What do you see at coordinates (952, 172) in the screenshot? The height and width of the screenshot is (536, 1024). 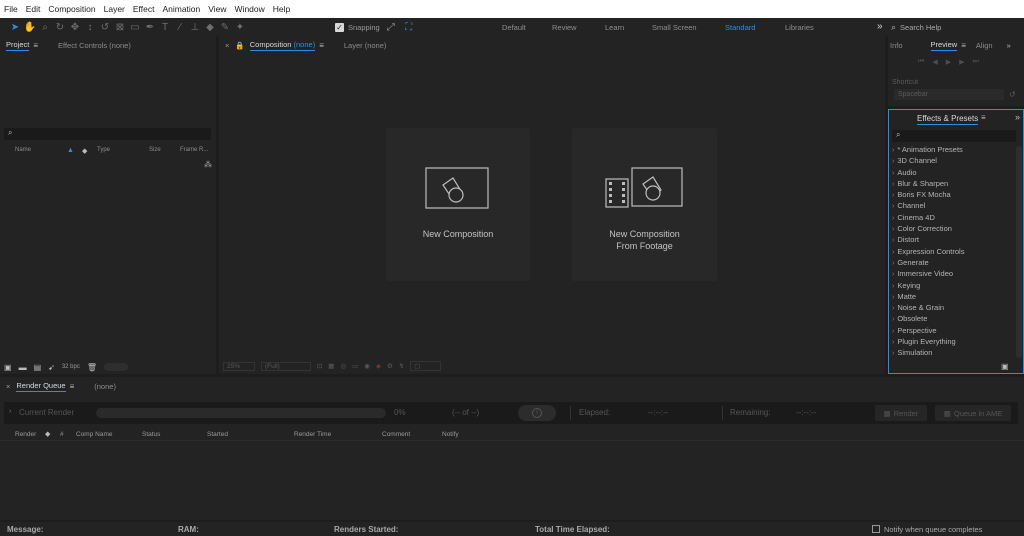 I see `effects-category-item: › Audio` at bounding box center [952, 172].